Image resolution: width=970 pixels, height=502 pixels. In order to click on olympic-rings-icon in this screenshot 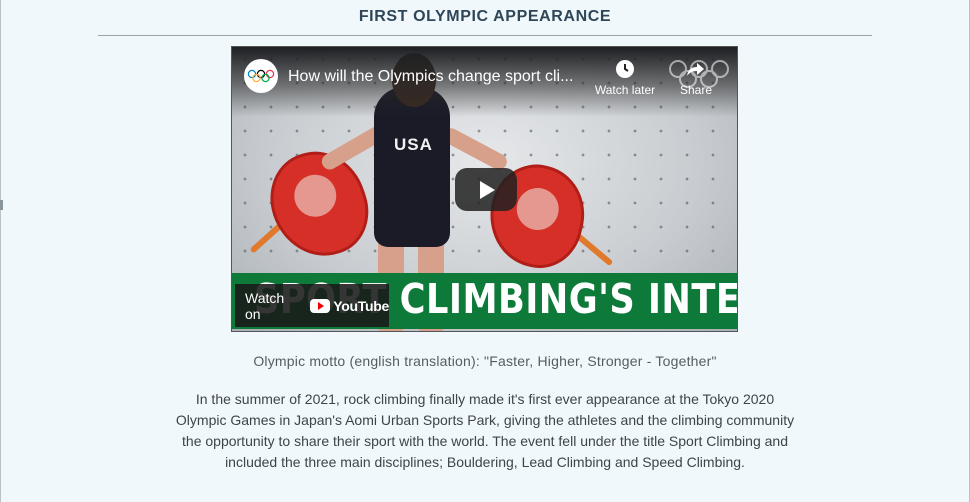, I will do `click(261, 76)`.